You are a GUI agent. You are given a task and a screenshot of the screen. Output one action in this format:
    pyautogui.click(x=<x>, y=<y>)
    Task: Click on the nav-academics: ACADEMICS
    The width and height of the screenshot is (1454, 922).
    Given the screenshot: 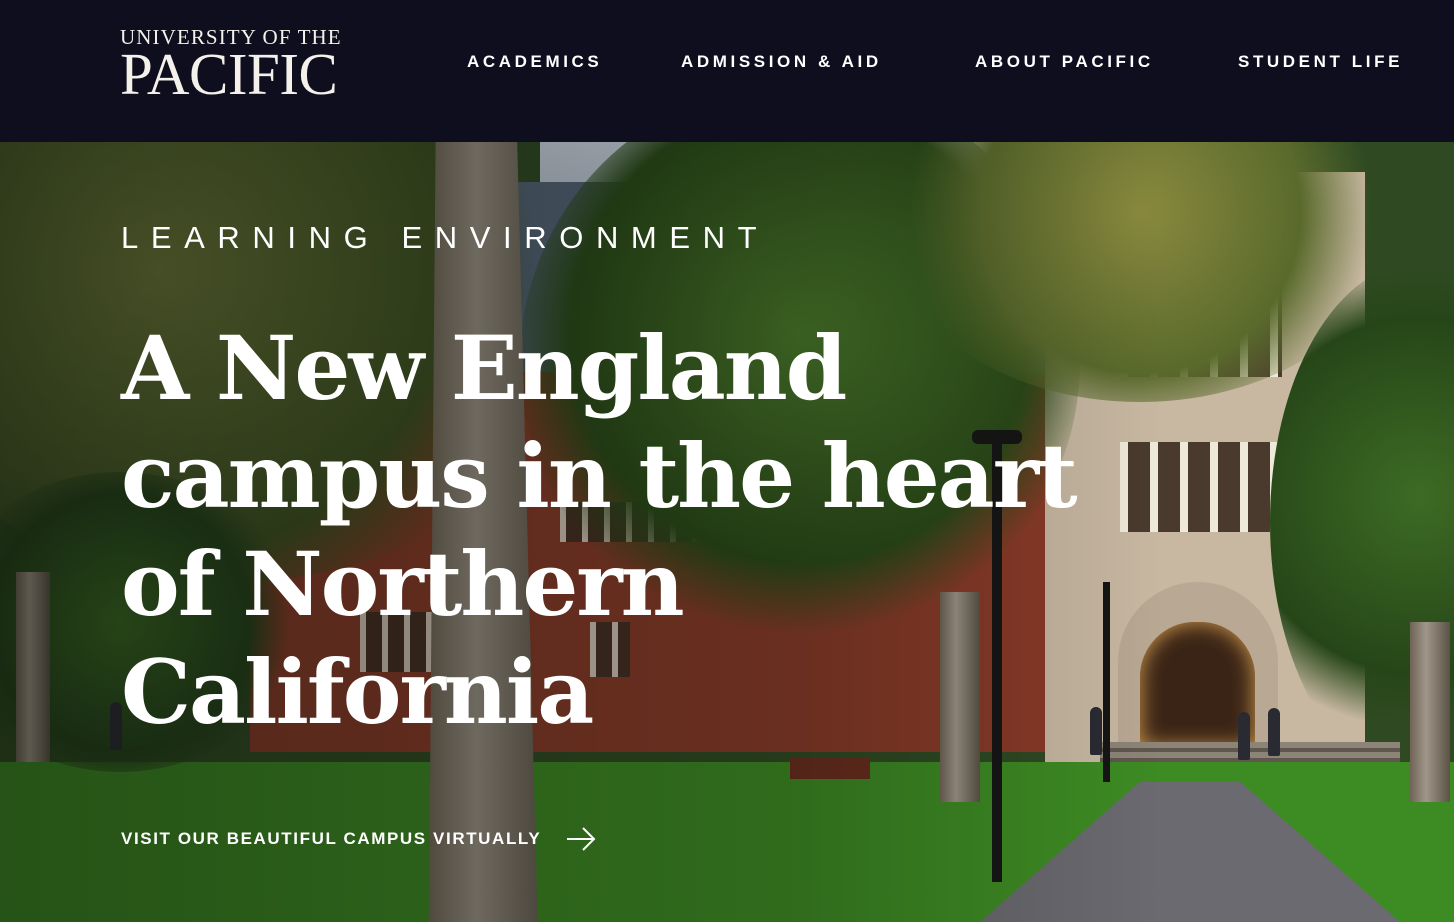 What is the action you would take?
    pyautogui.click(x=534, y=62)
    